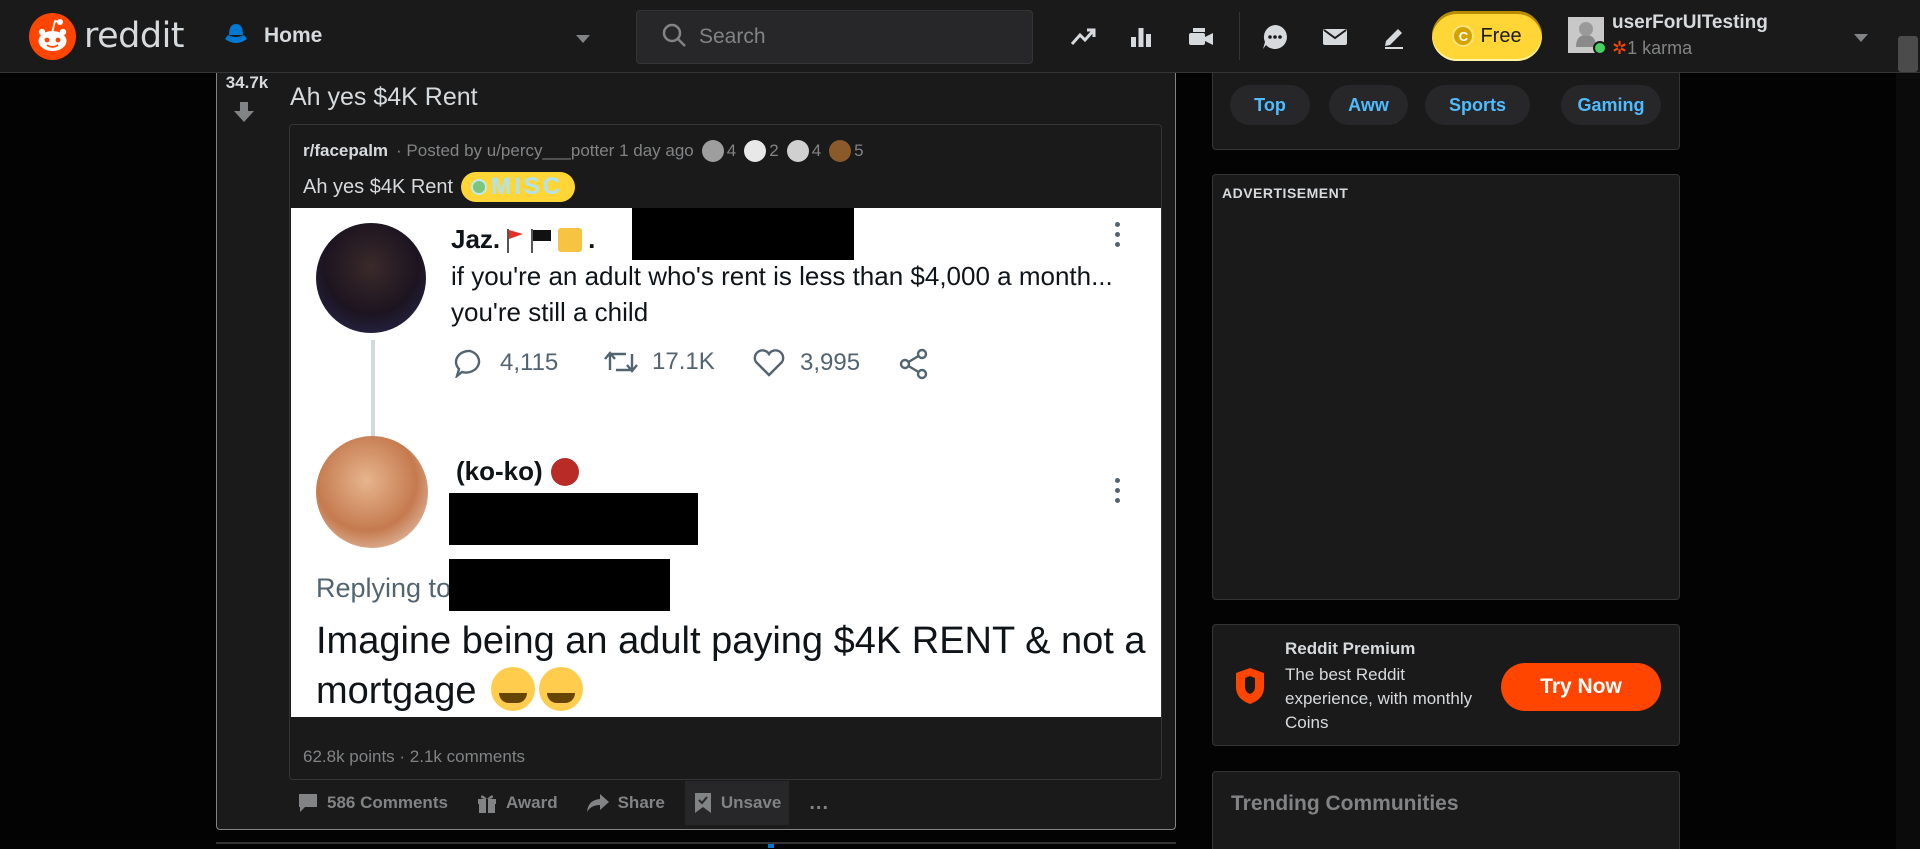 Image resolution: width=1920 pixels, height=849 pixels. I want to click on get-coins-button: C Free, so click(1487, 36).